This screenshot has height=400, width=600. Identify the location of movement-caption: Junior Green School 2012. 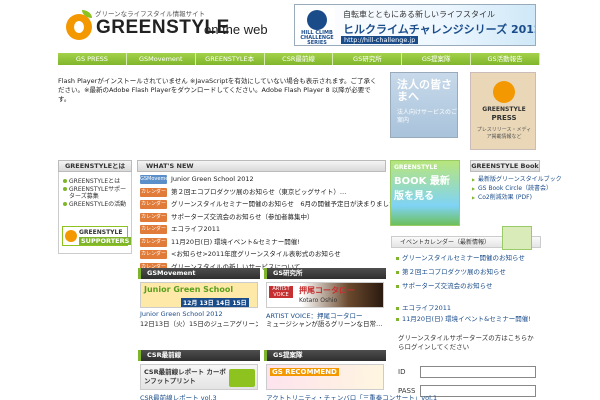
(181, 314).